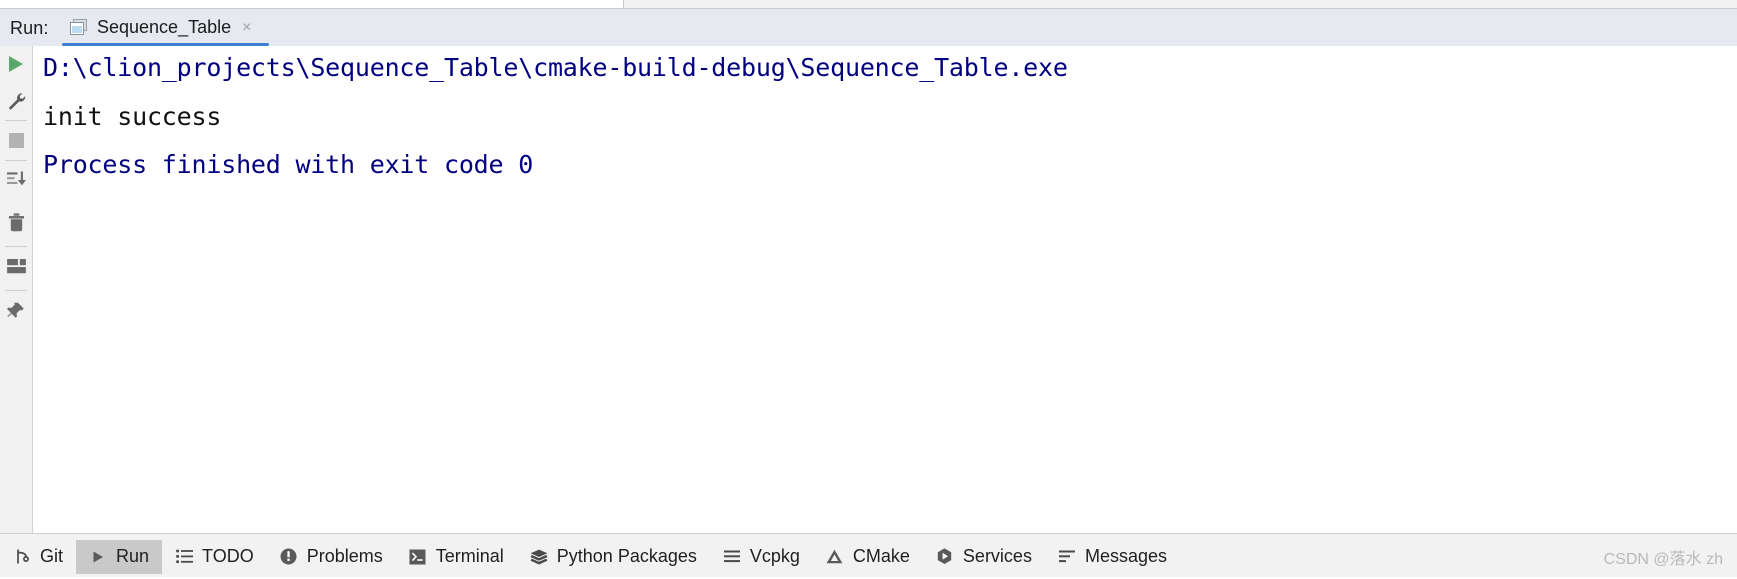  Describe the element at coordinates (997, 556) in the screenshot. I see `status-item-label: Services` at that location.